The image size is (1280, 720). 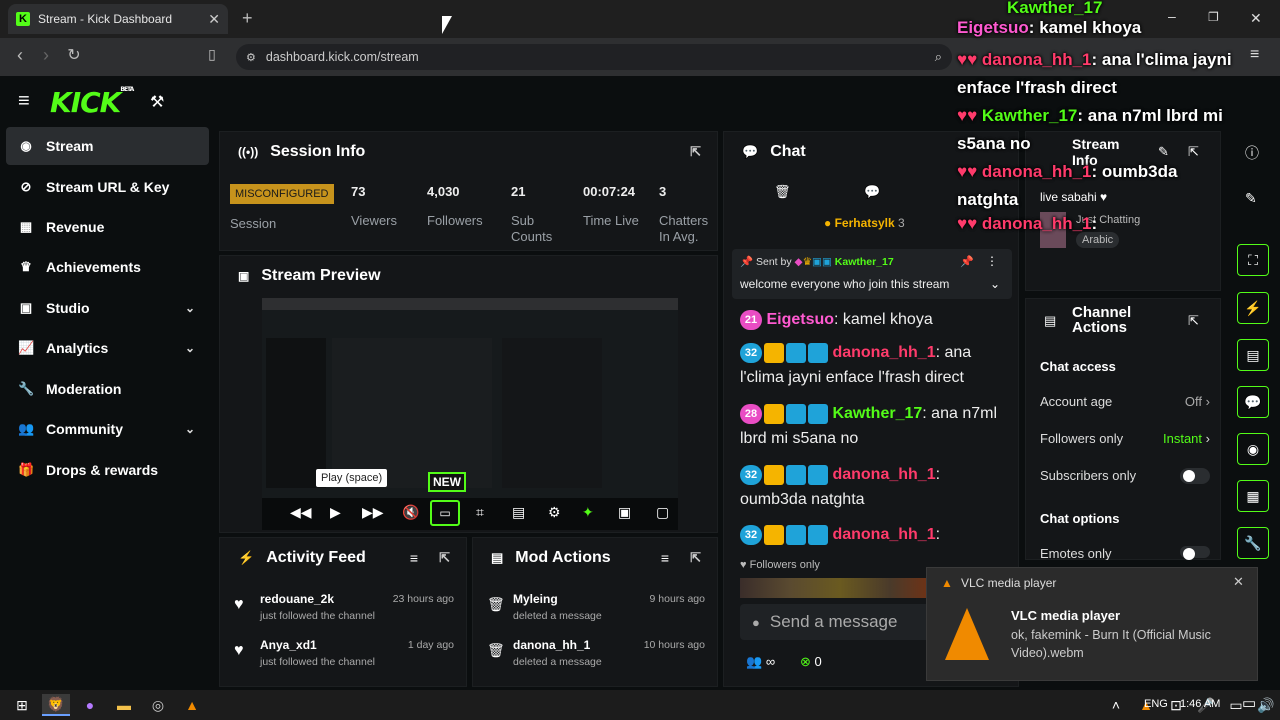 What do you see at coordinates (967, 261) in the screenshot?
I see `unpin-icon: 📌` at bounding box center [967, 261].